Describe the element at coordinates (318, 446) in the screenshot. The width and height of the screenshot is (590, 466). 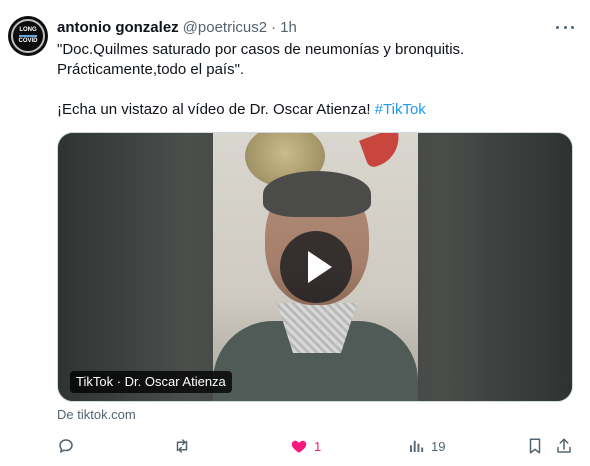
I see `like-count: 1` at that location.